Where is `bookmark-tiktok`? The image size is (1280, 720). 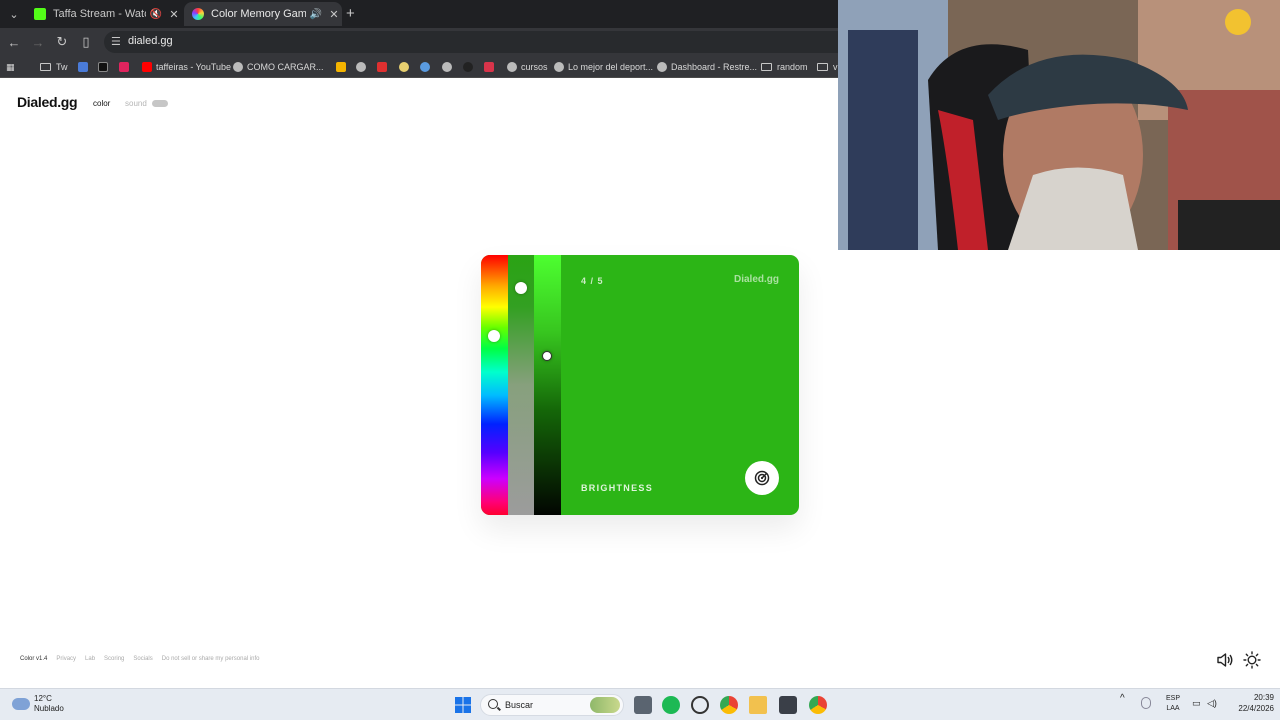
bookmark-tiktok is located at coordinates (105, 67).